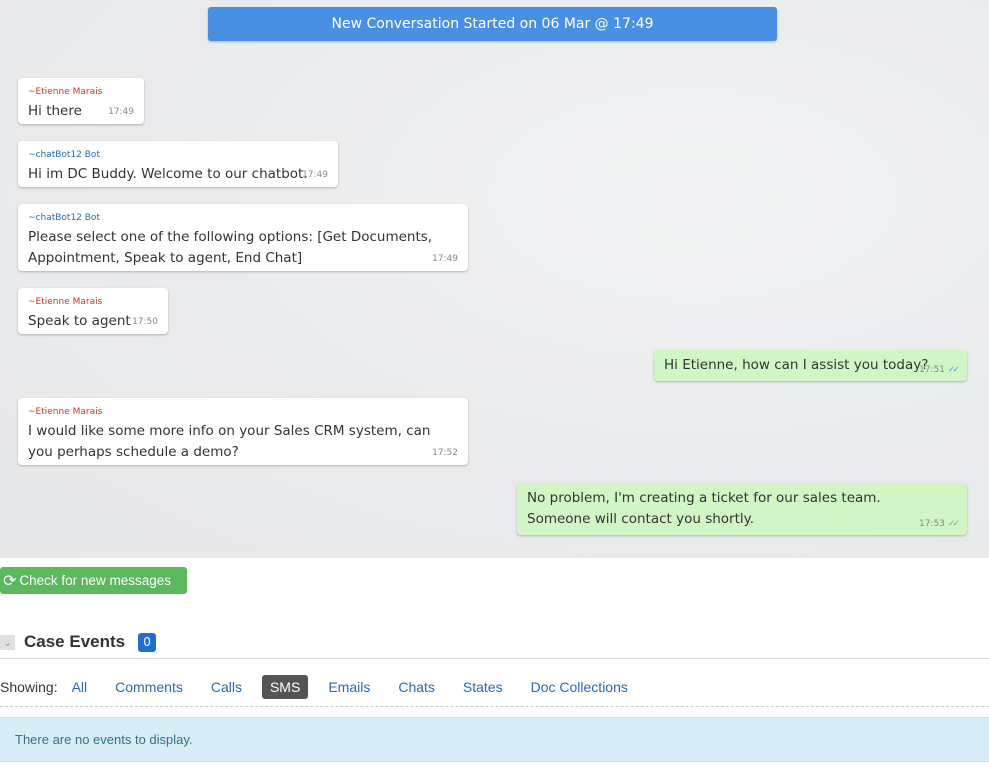 This screenshot has width=989, height=778. Describe the element at coordinates (445, 453) in the screenshot. I see `message-time: 17:52` at that location.